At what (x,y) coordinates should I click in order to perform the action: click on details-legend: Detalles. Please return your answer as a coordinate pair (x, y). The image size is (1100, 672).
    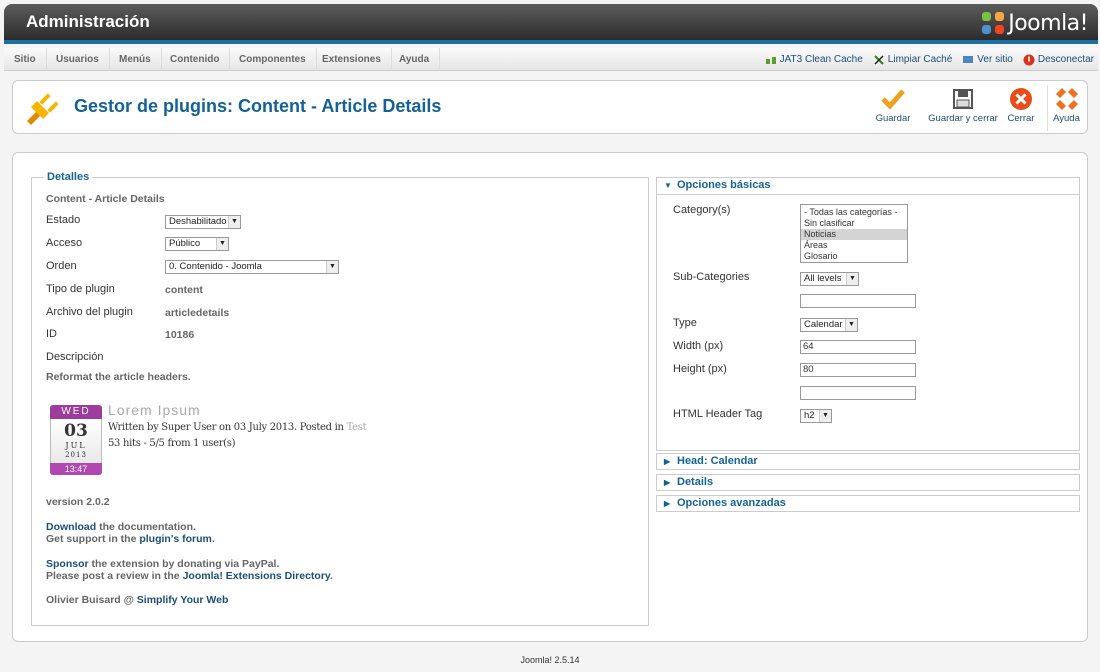
    Looking at the image, I should click on (68, 177).